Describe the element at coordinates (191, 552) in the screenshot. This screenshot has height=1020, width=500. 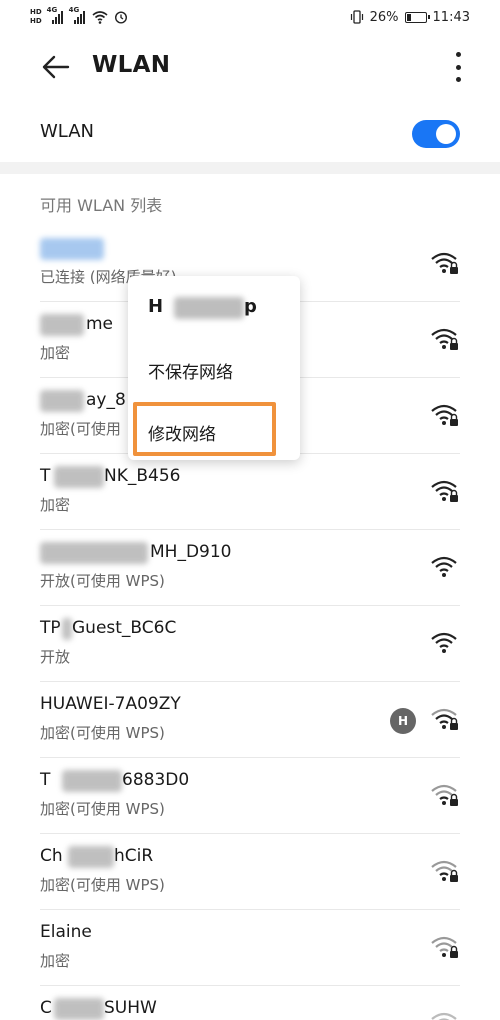
I see `network-name: MH_D910` at that location.